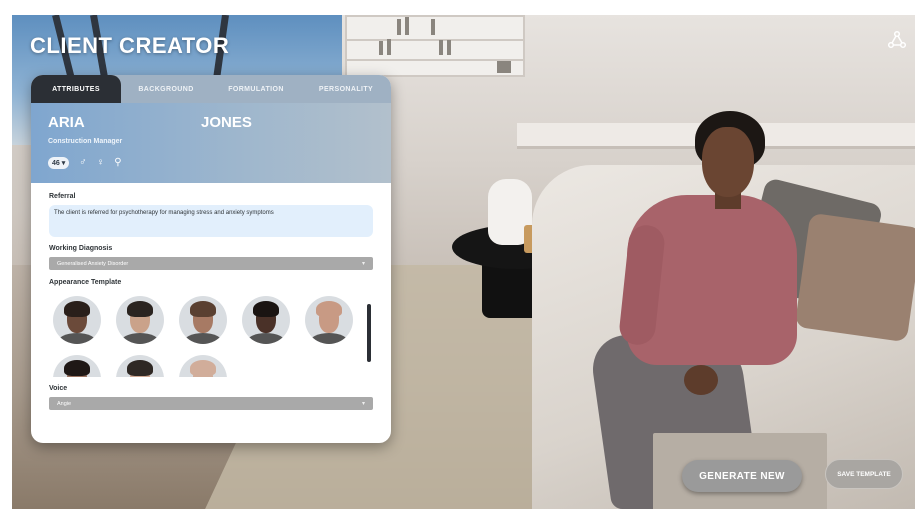 Image resolution: width=915 pixels, height=514 pixels. I want to click on save-template-button: SAVE TEMPLATE, so click(864, 474).